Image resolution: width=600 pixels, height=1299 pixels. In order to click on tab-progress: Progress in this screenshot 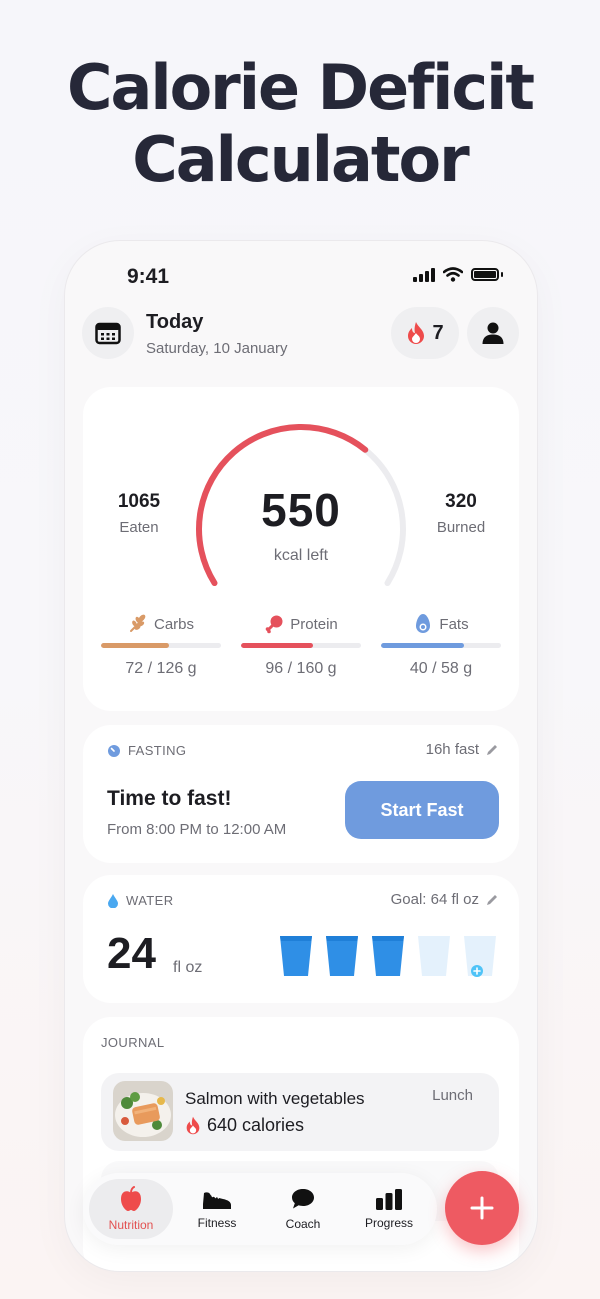, I will do `click(389, 1209)`.